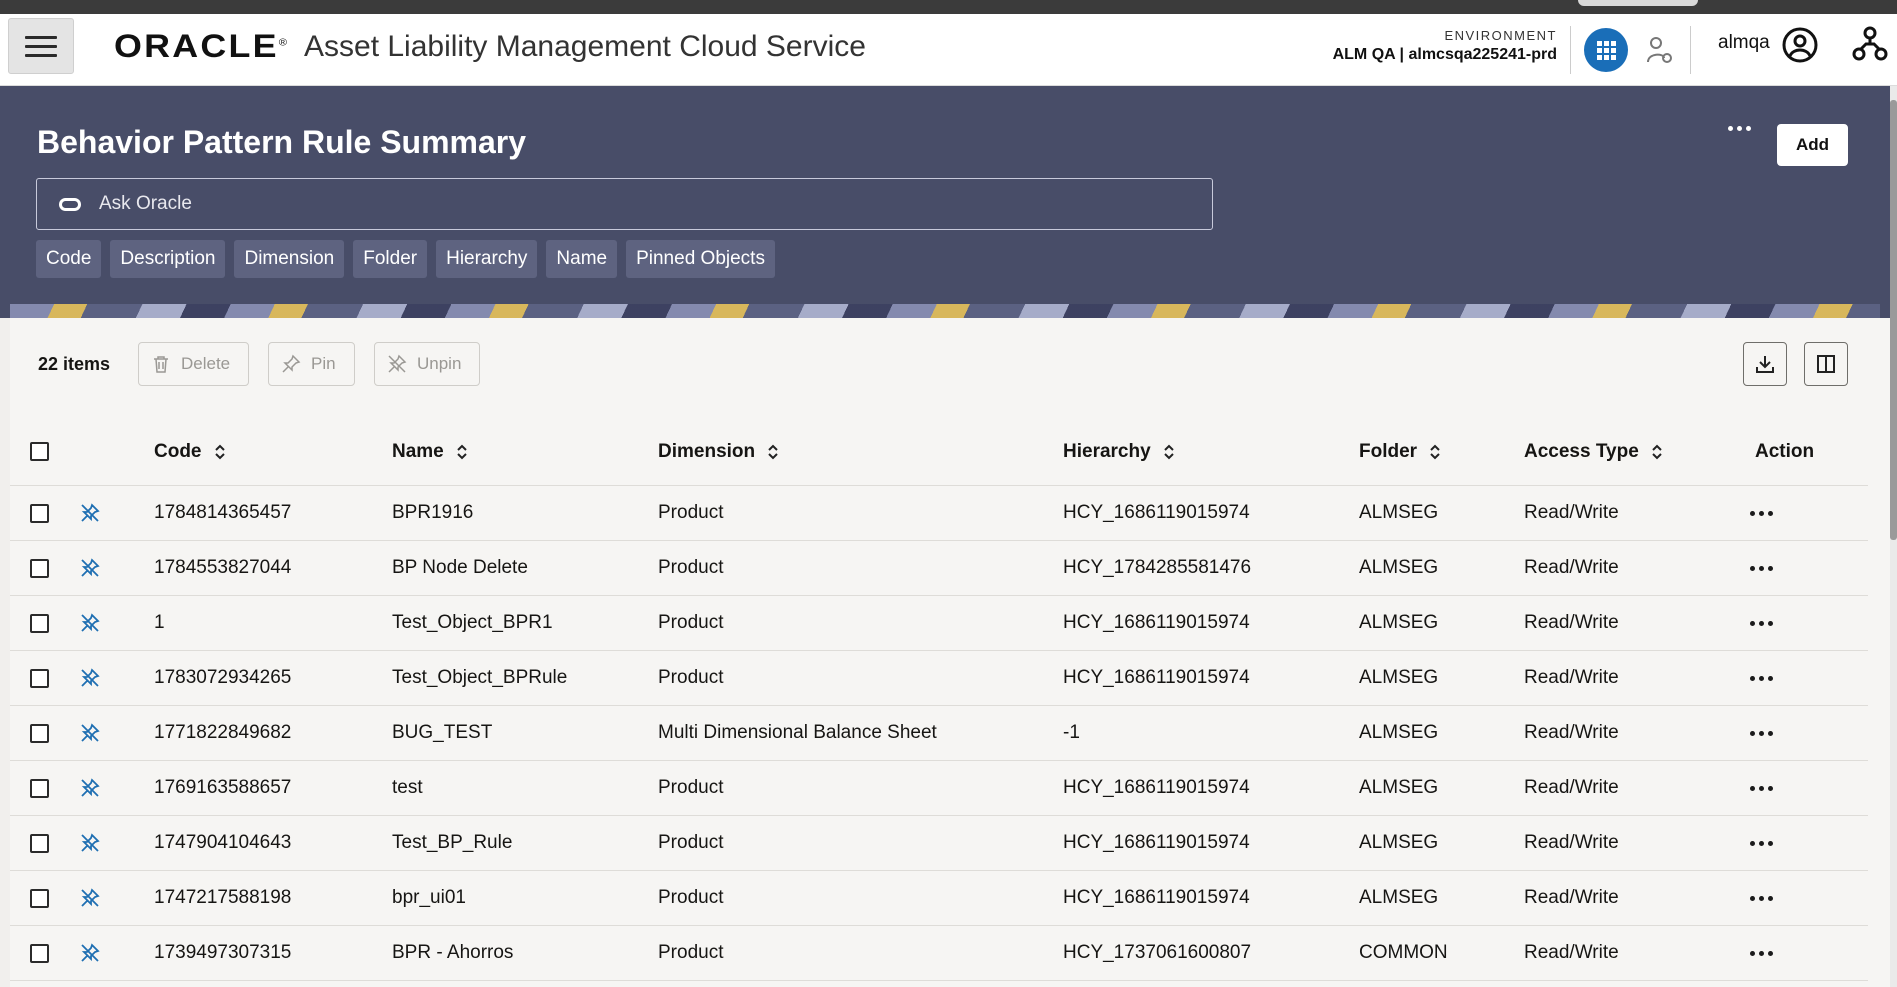  What do you see at coordinates (1739, 128) in the screenshot?
I see `more-actions-icon` at bounding box center [1739, 128].